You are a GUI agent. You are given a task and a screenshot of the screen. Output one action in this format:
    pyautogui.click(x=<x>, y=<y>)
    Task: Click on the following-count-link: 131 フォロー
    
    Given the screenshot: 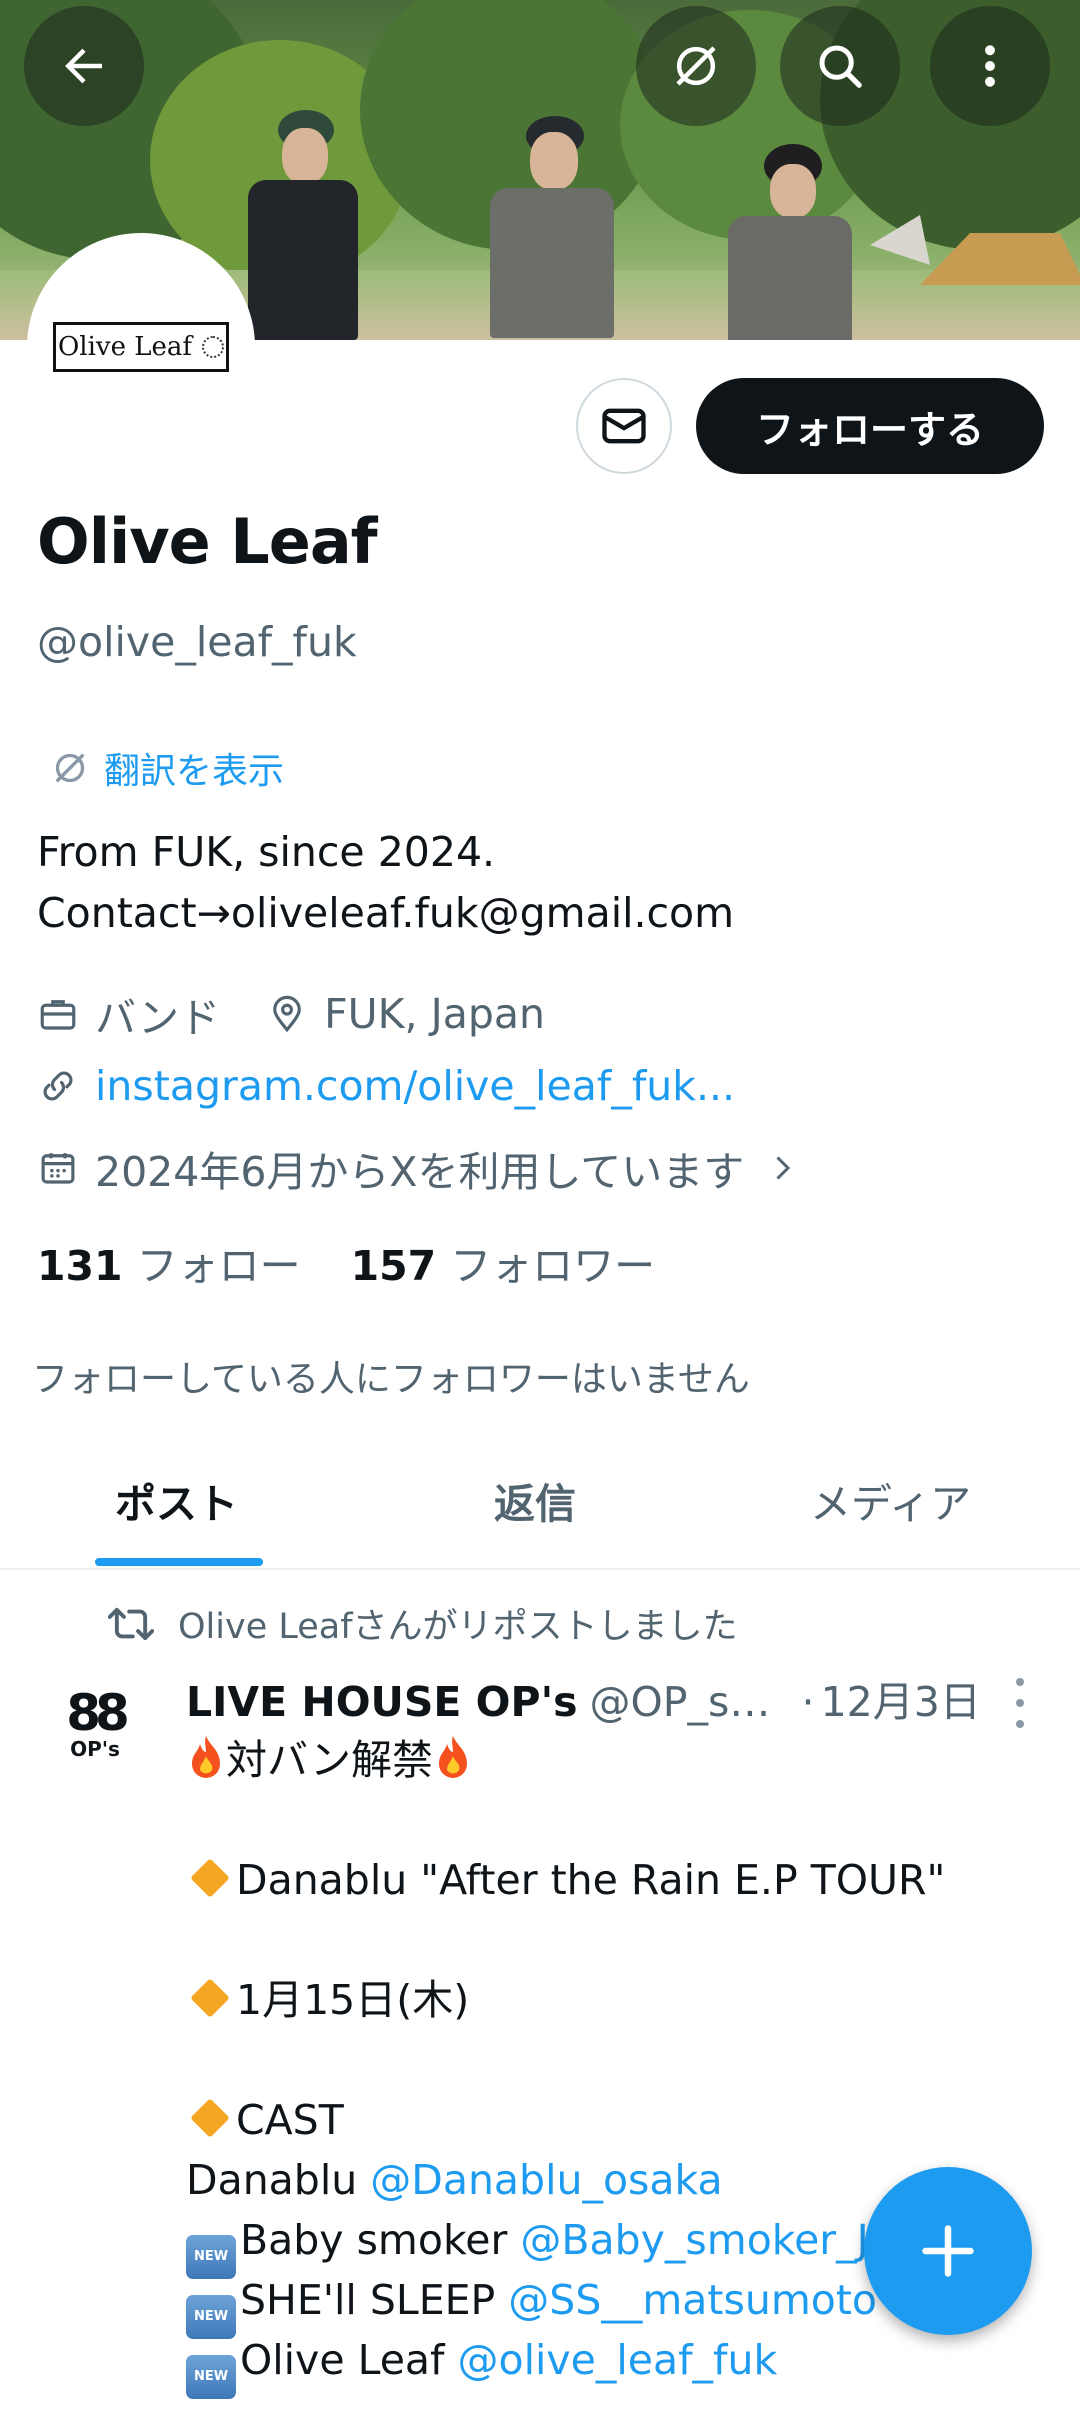 What is the action you would take?
    pyautogui.click(x=169, y=1262)
    